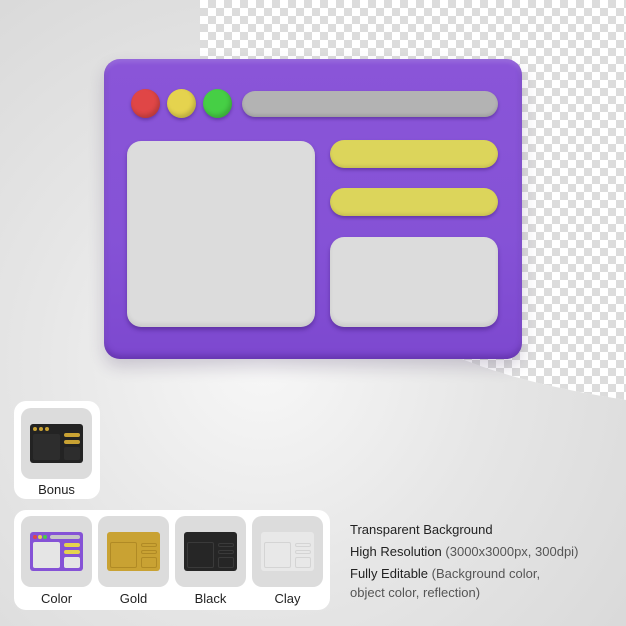 This screenshot has height=626, width=626. Describe the element at coordinates (221, 234) in the screenshot. I see `main-content-panel` at that location.